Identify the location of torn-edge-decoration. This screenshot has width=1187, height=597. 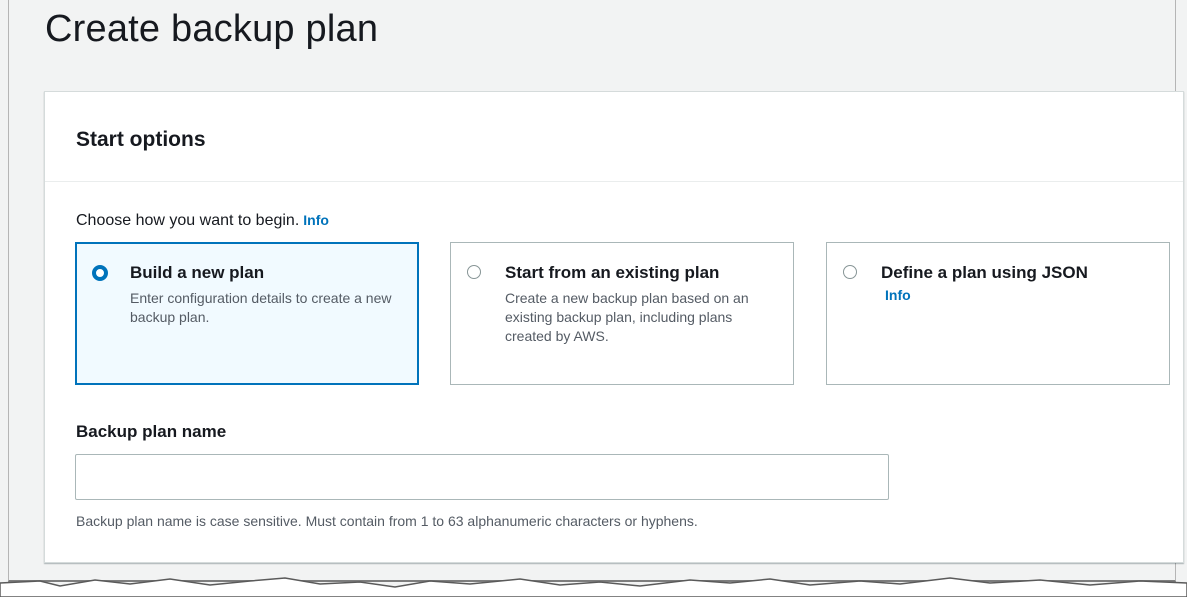
(593, 587).